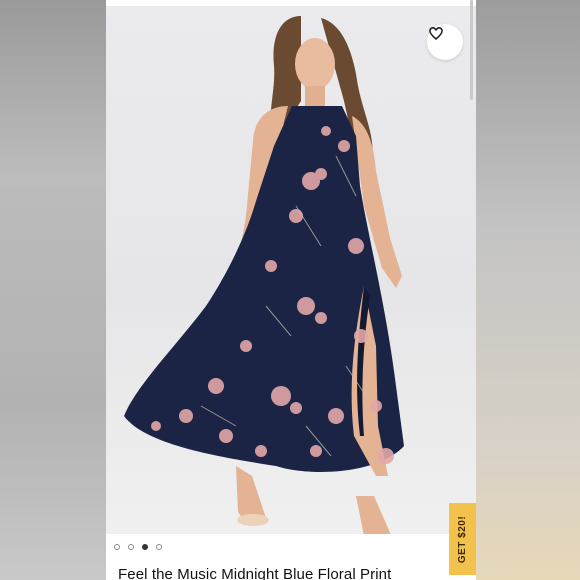 This screenshot has height=580, width=580. I want to click on promo-tab: GET $20!, so click(462, 539).